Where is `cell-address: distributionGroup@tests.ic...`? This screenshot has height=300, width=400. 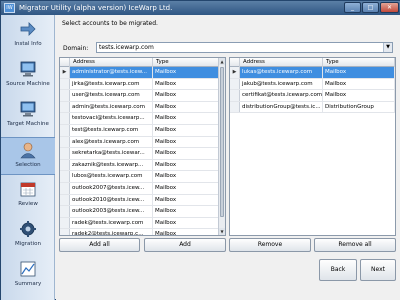
cell-address: distributionGroup@tests.ic... is located at coordinates (281, 107).